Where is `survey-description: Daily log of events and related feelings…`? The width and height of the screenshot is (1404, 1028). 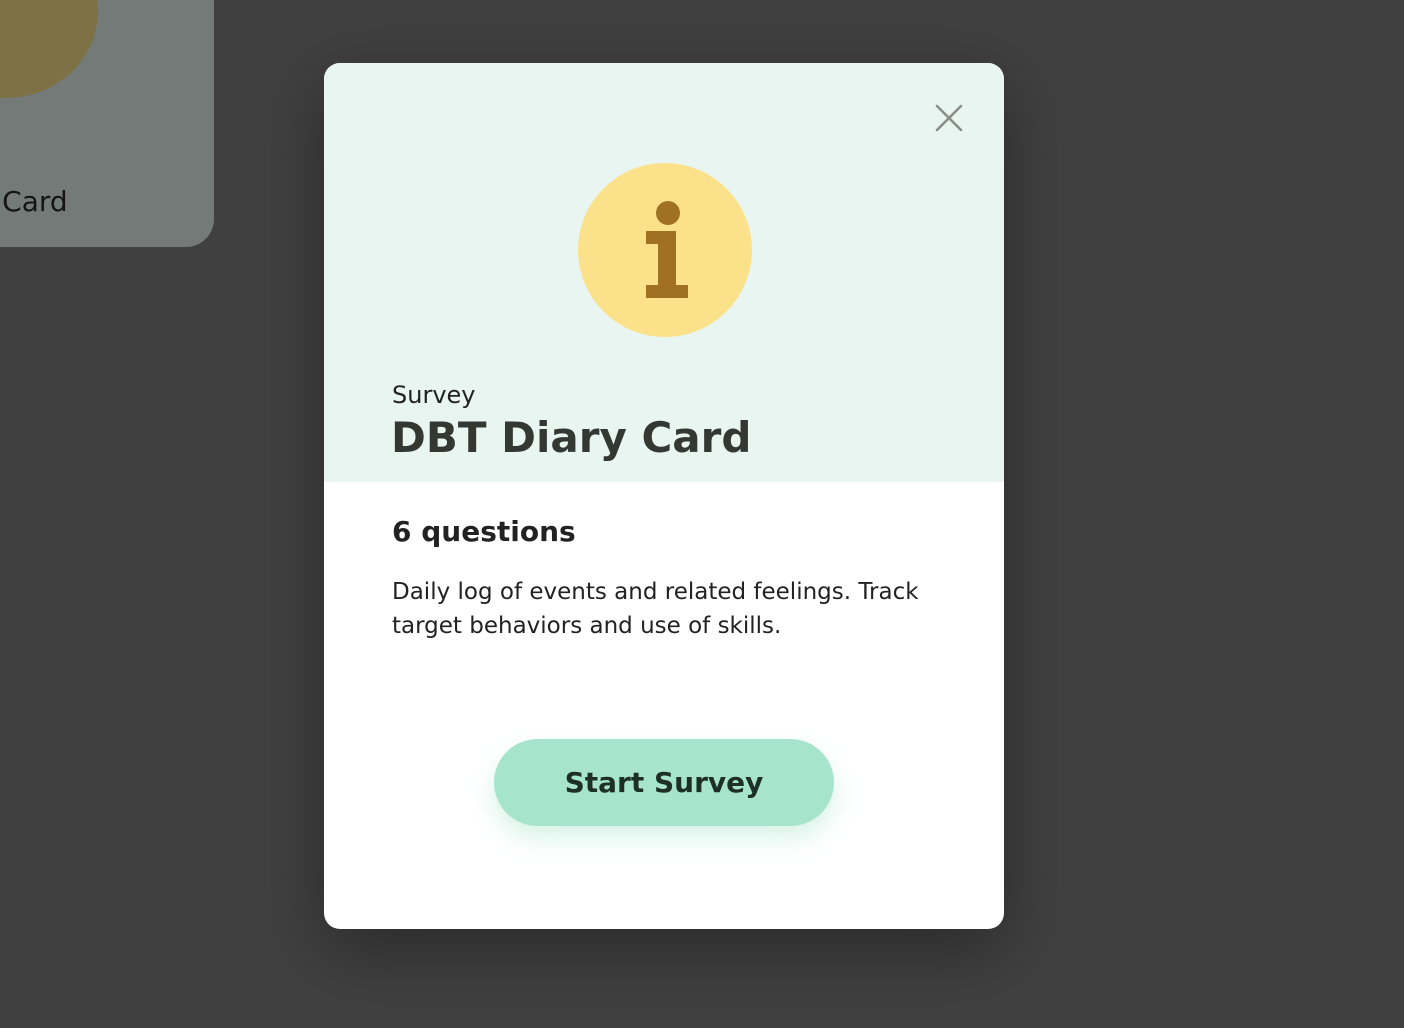
survey-description: Daily log of events and related feelings… is located at coordinates (655, 609).